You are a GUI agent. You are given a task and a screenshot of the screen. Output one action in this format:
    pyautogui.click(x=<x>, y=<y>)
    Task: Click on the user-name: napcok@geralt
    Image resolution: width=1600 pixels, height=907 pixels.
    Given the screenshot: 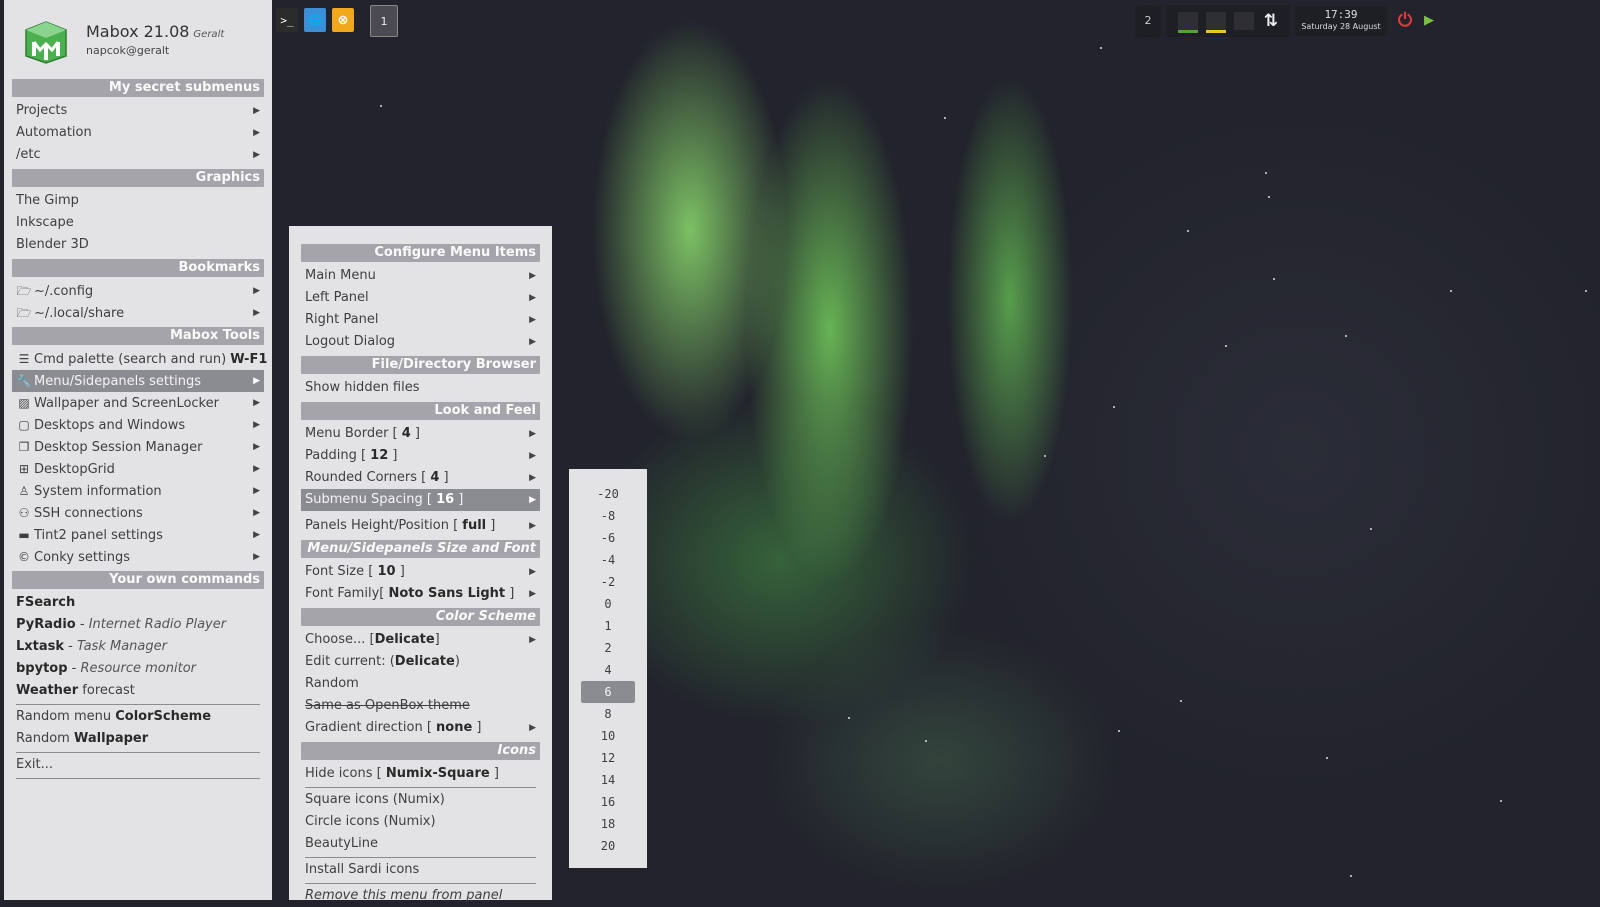 What is the action you would take?
    pyautogui.click(x=128, y=50)
    